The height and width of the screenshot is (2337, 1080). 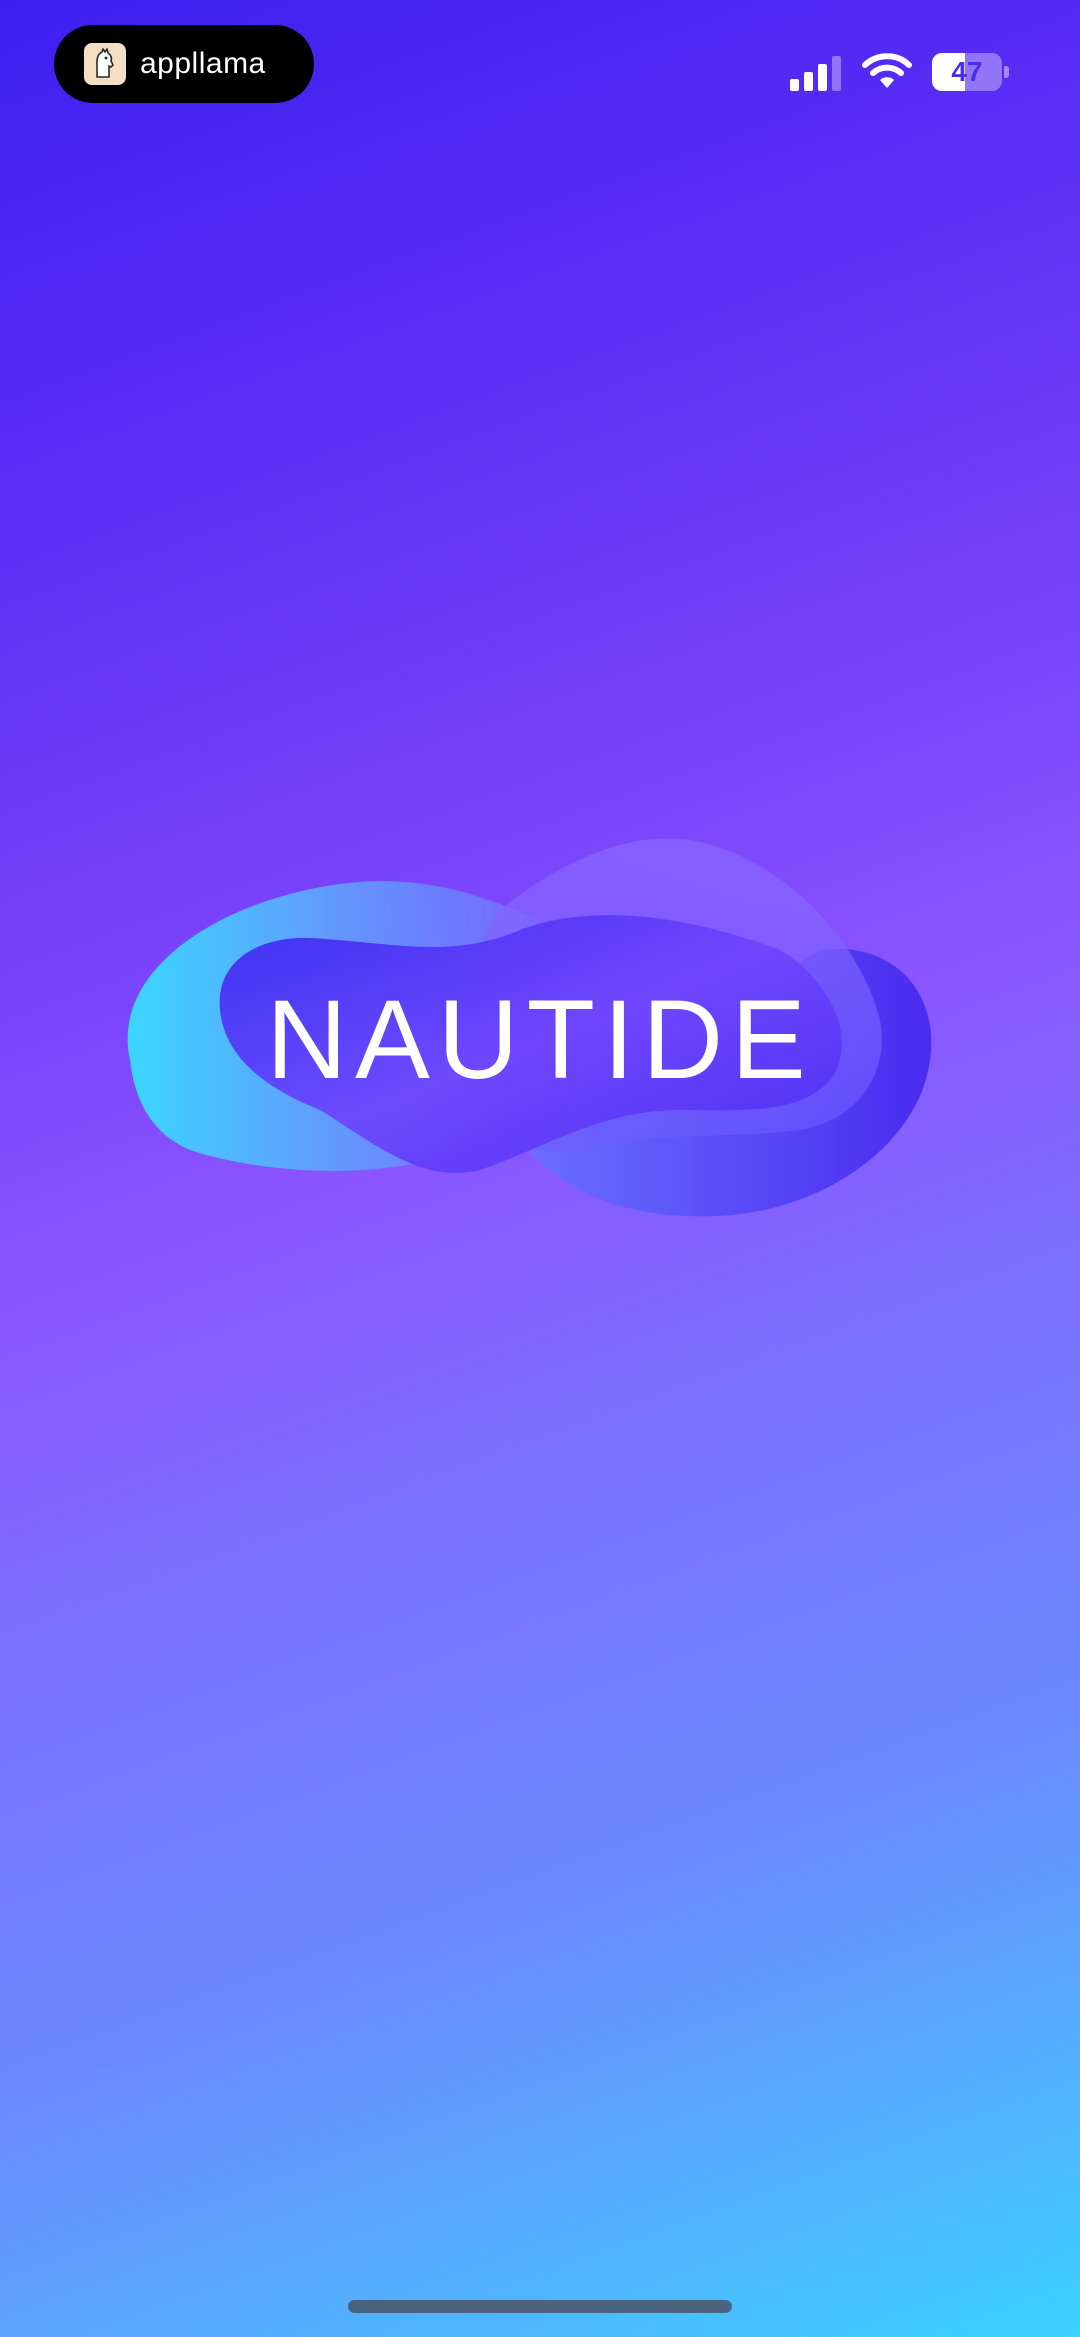 What do you see at coordinates (540, 70) in the screenshot?
I see `status-bar: appllama 47` at bounding box center [540, 70].